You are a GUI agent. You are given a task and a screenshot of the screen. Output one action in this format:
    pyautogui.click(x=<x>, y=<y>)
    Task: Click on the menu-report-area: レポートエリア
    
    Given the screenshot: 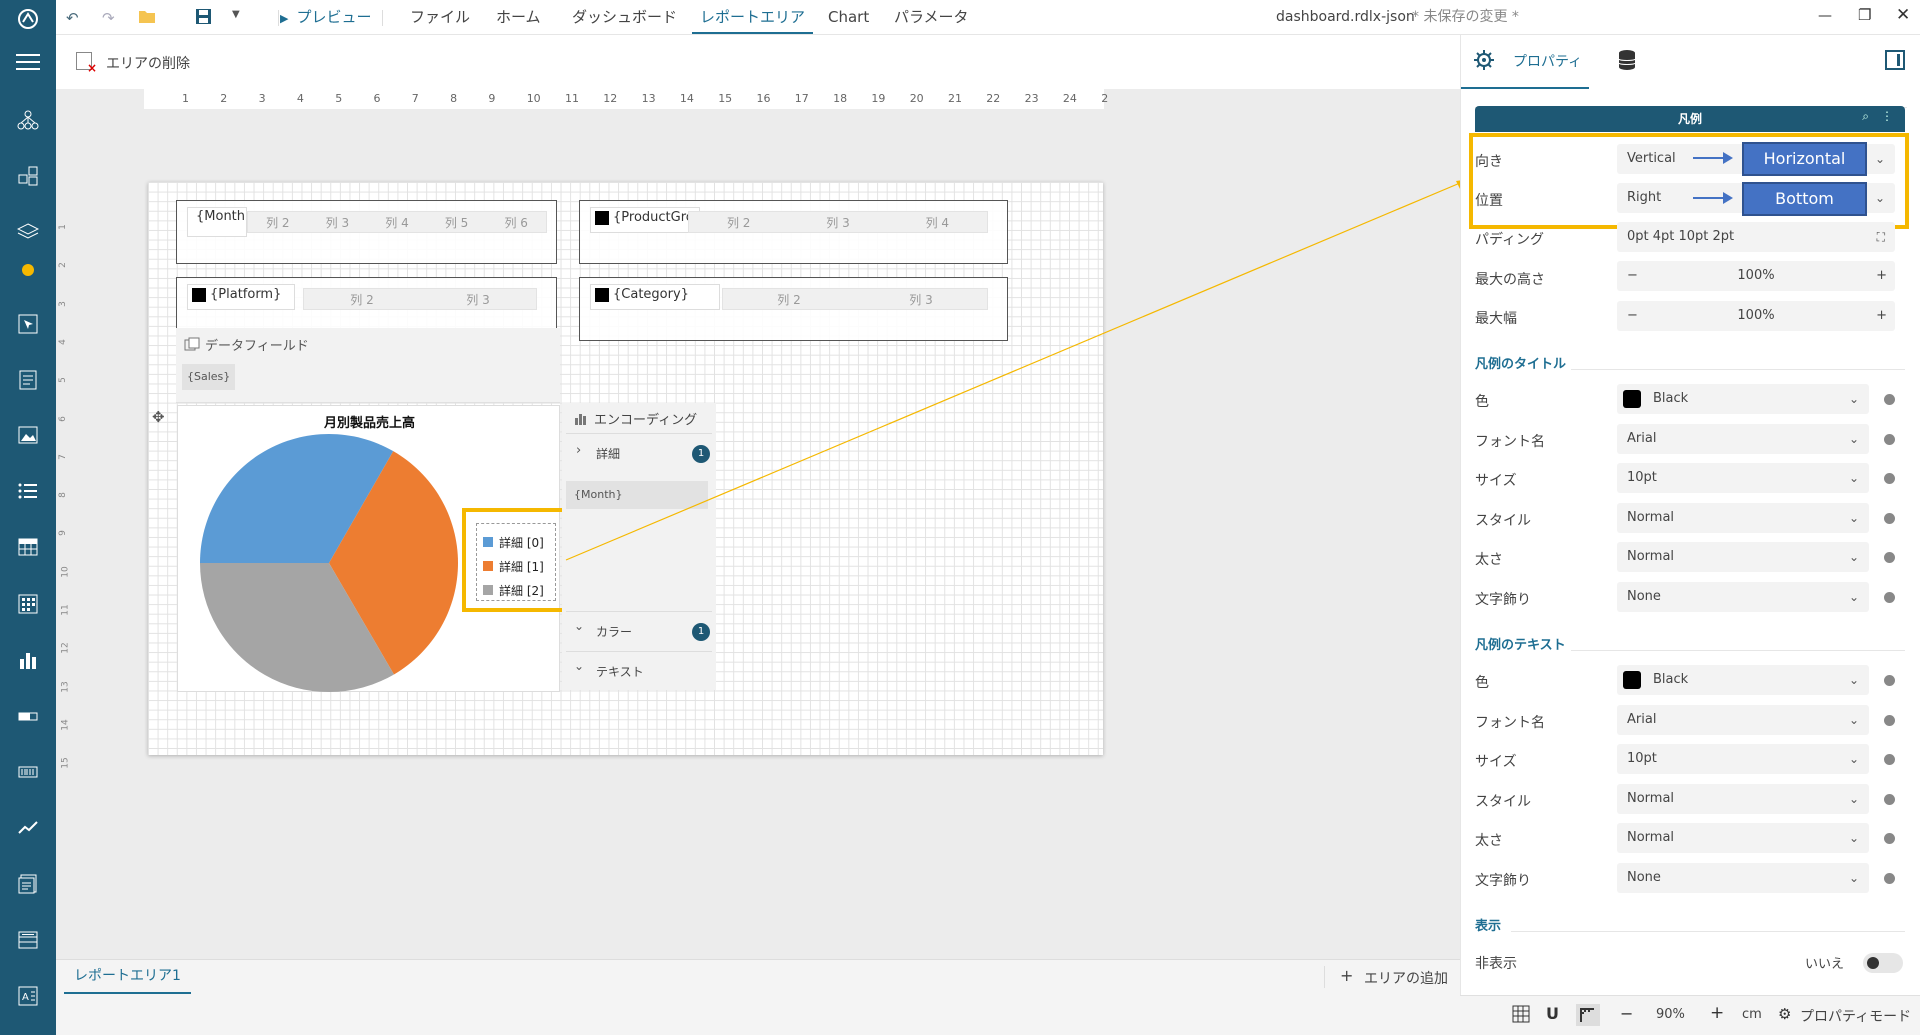 What is the action you would take?
    pyautogui.click(x=753, y=17)
    